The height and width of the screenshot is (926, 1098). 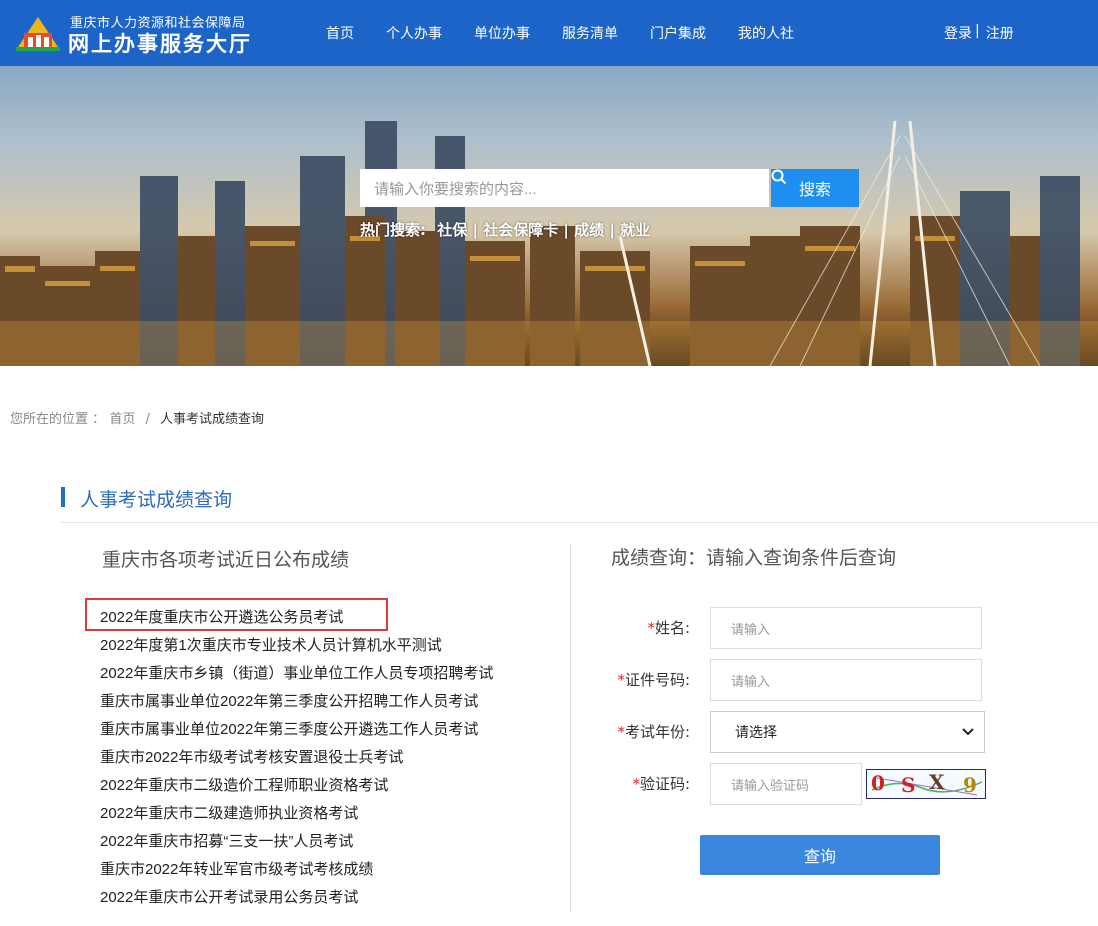 I want to click on hot-search: 热门搜索: 社保 | 社会保障卡 | 成绩 | 就业, so click(x=505, y=230).